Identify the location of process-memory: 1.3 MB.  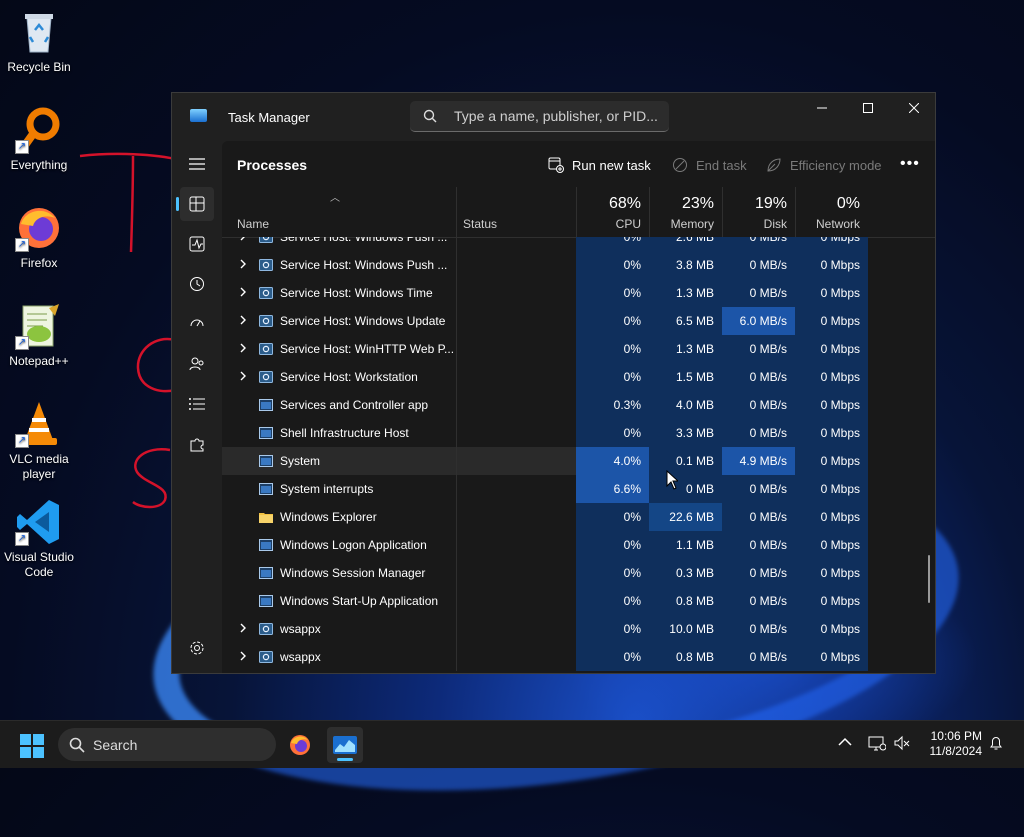
(685, 293).